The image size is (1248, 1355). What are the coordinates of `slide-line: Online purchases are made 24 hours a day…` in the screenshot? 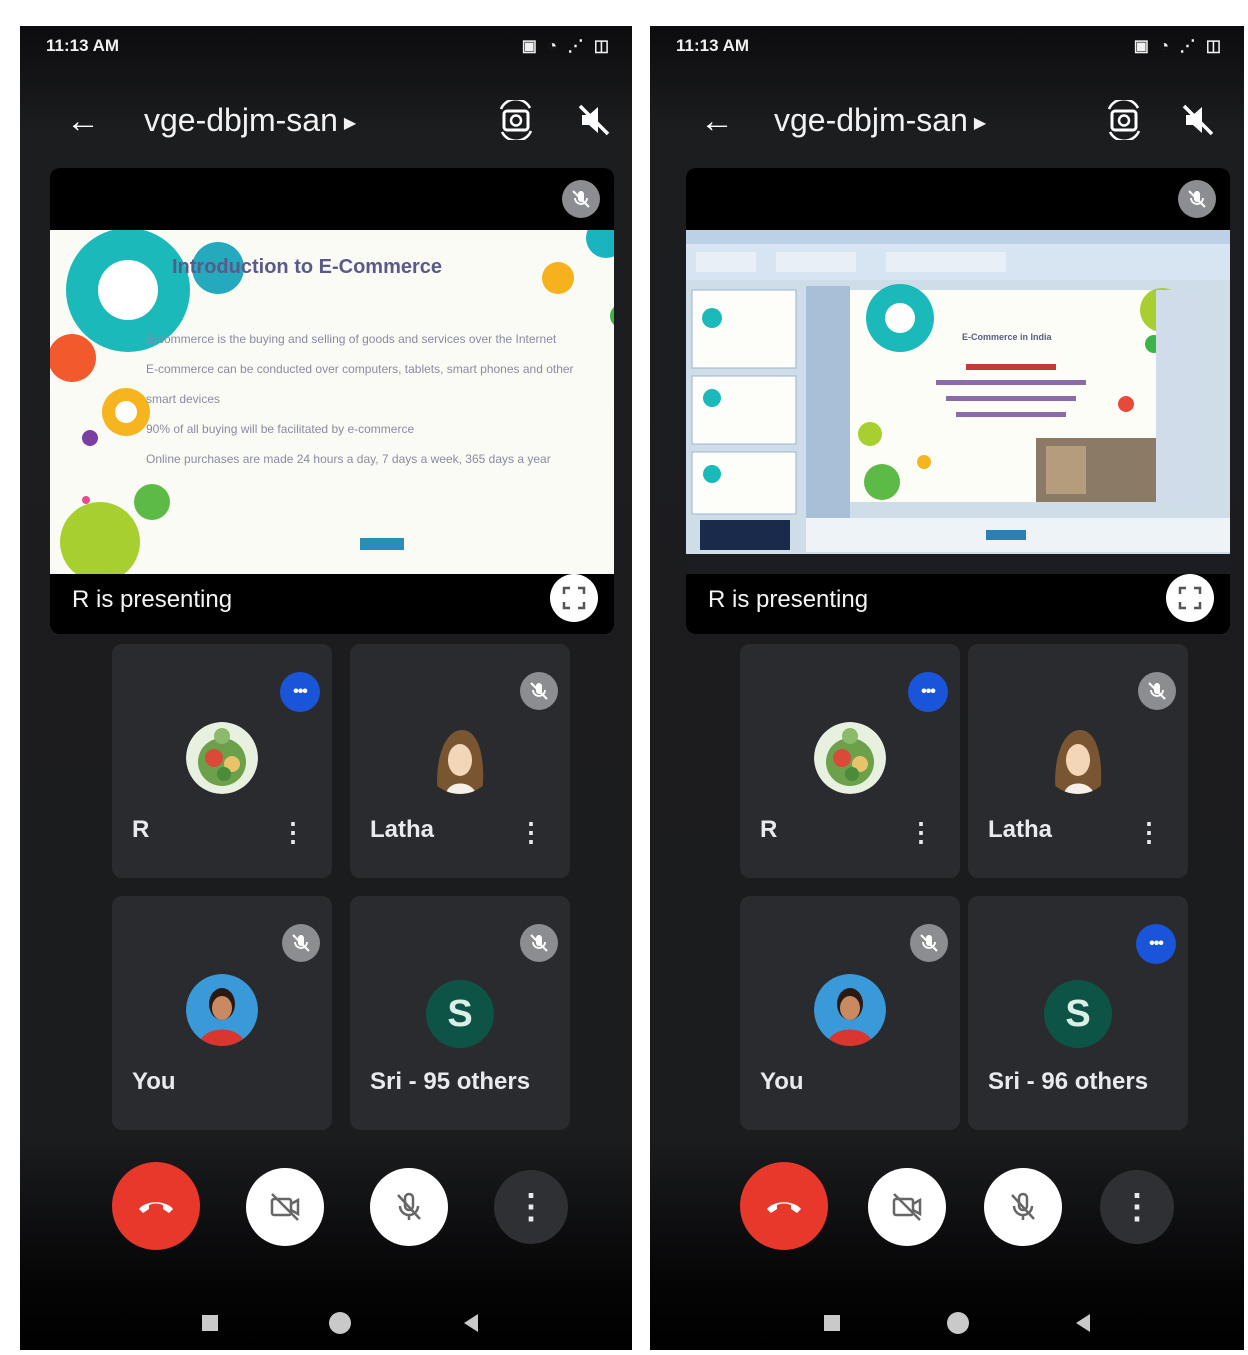 It's located at (348, 459).